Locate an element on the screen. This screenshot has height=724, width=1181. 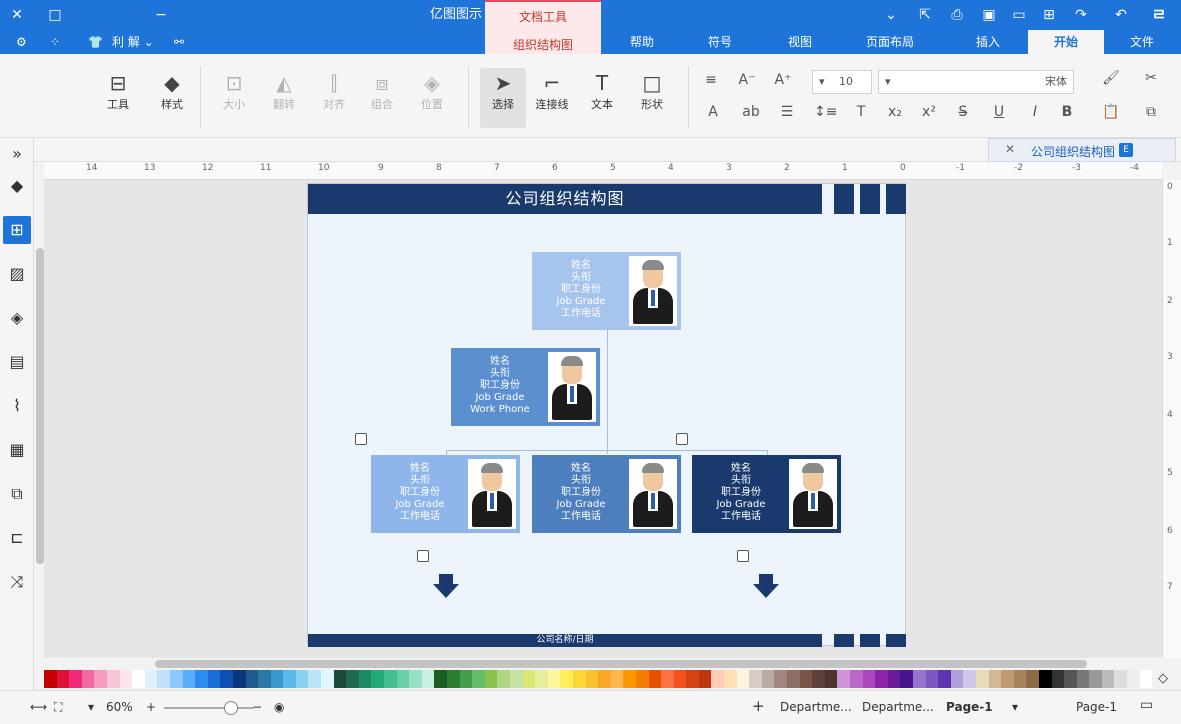
line-spacing-icon: ↕≡ is located at coordinates (825, 112).